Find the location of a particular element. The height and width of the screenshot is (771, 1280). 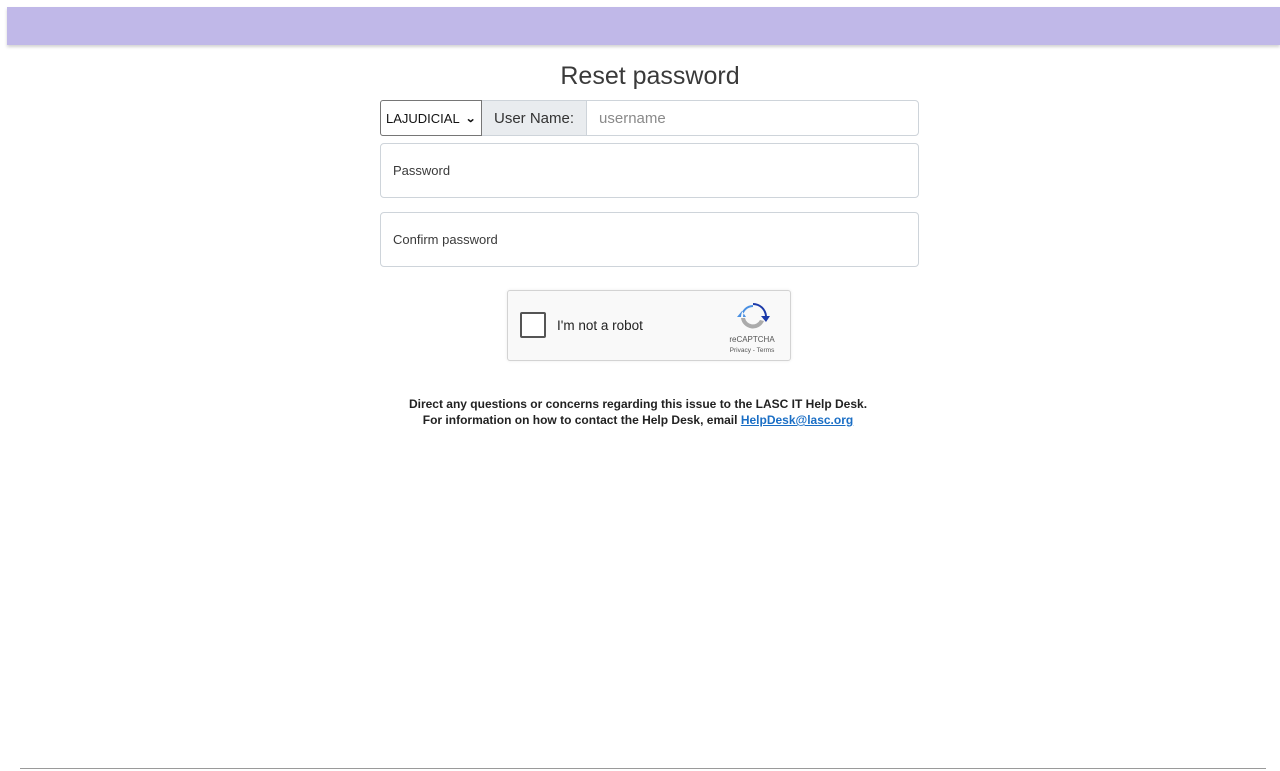

recaptcha-checkbox is located at coordinates (533, 325).